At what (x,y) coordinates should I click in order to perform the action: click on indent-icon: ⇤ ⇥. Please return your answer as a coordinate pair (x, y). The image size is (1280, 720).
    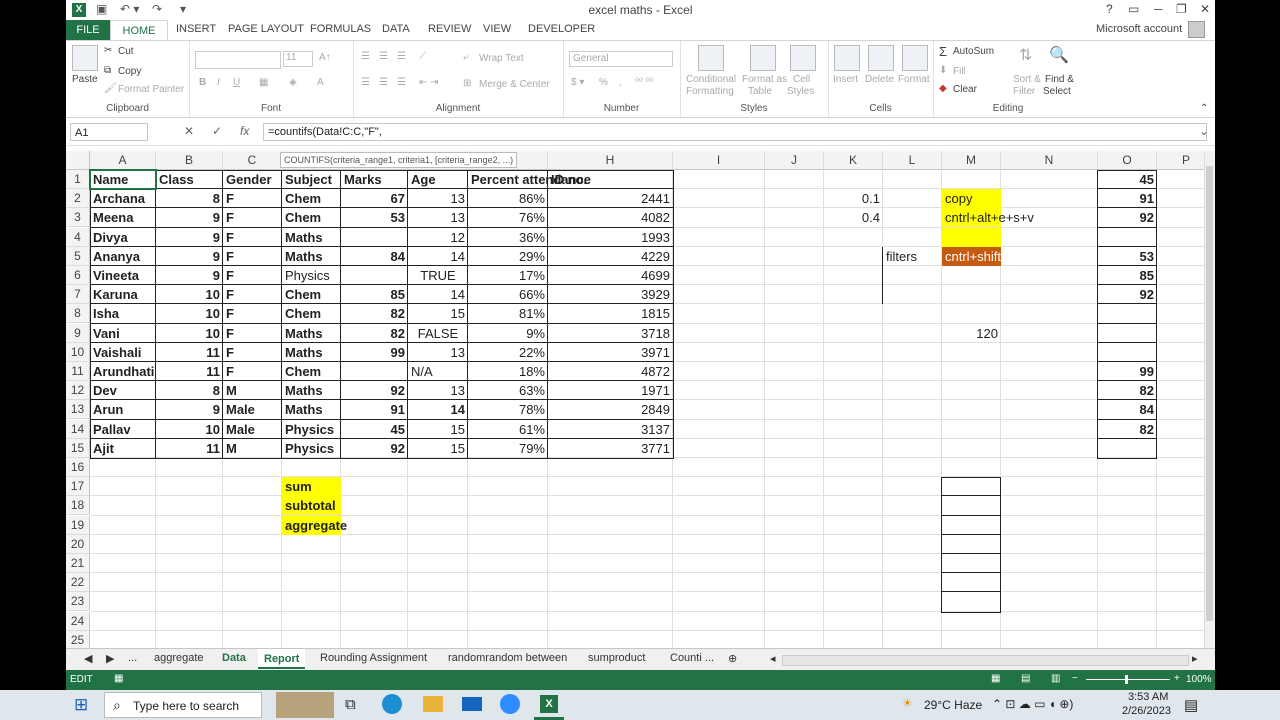
    Looking at the image, I should click on (429, 82).